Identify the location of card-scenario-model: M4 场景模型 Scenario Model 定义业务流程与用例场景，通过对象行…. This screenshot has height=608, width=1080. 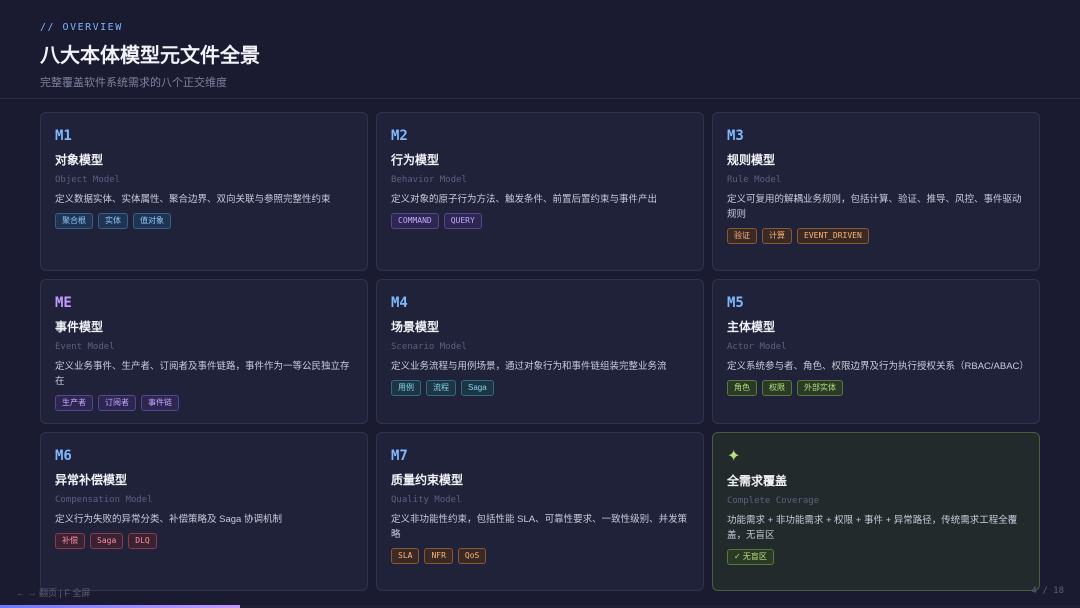
(540, 351).